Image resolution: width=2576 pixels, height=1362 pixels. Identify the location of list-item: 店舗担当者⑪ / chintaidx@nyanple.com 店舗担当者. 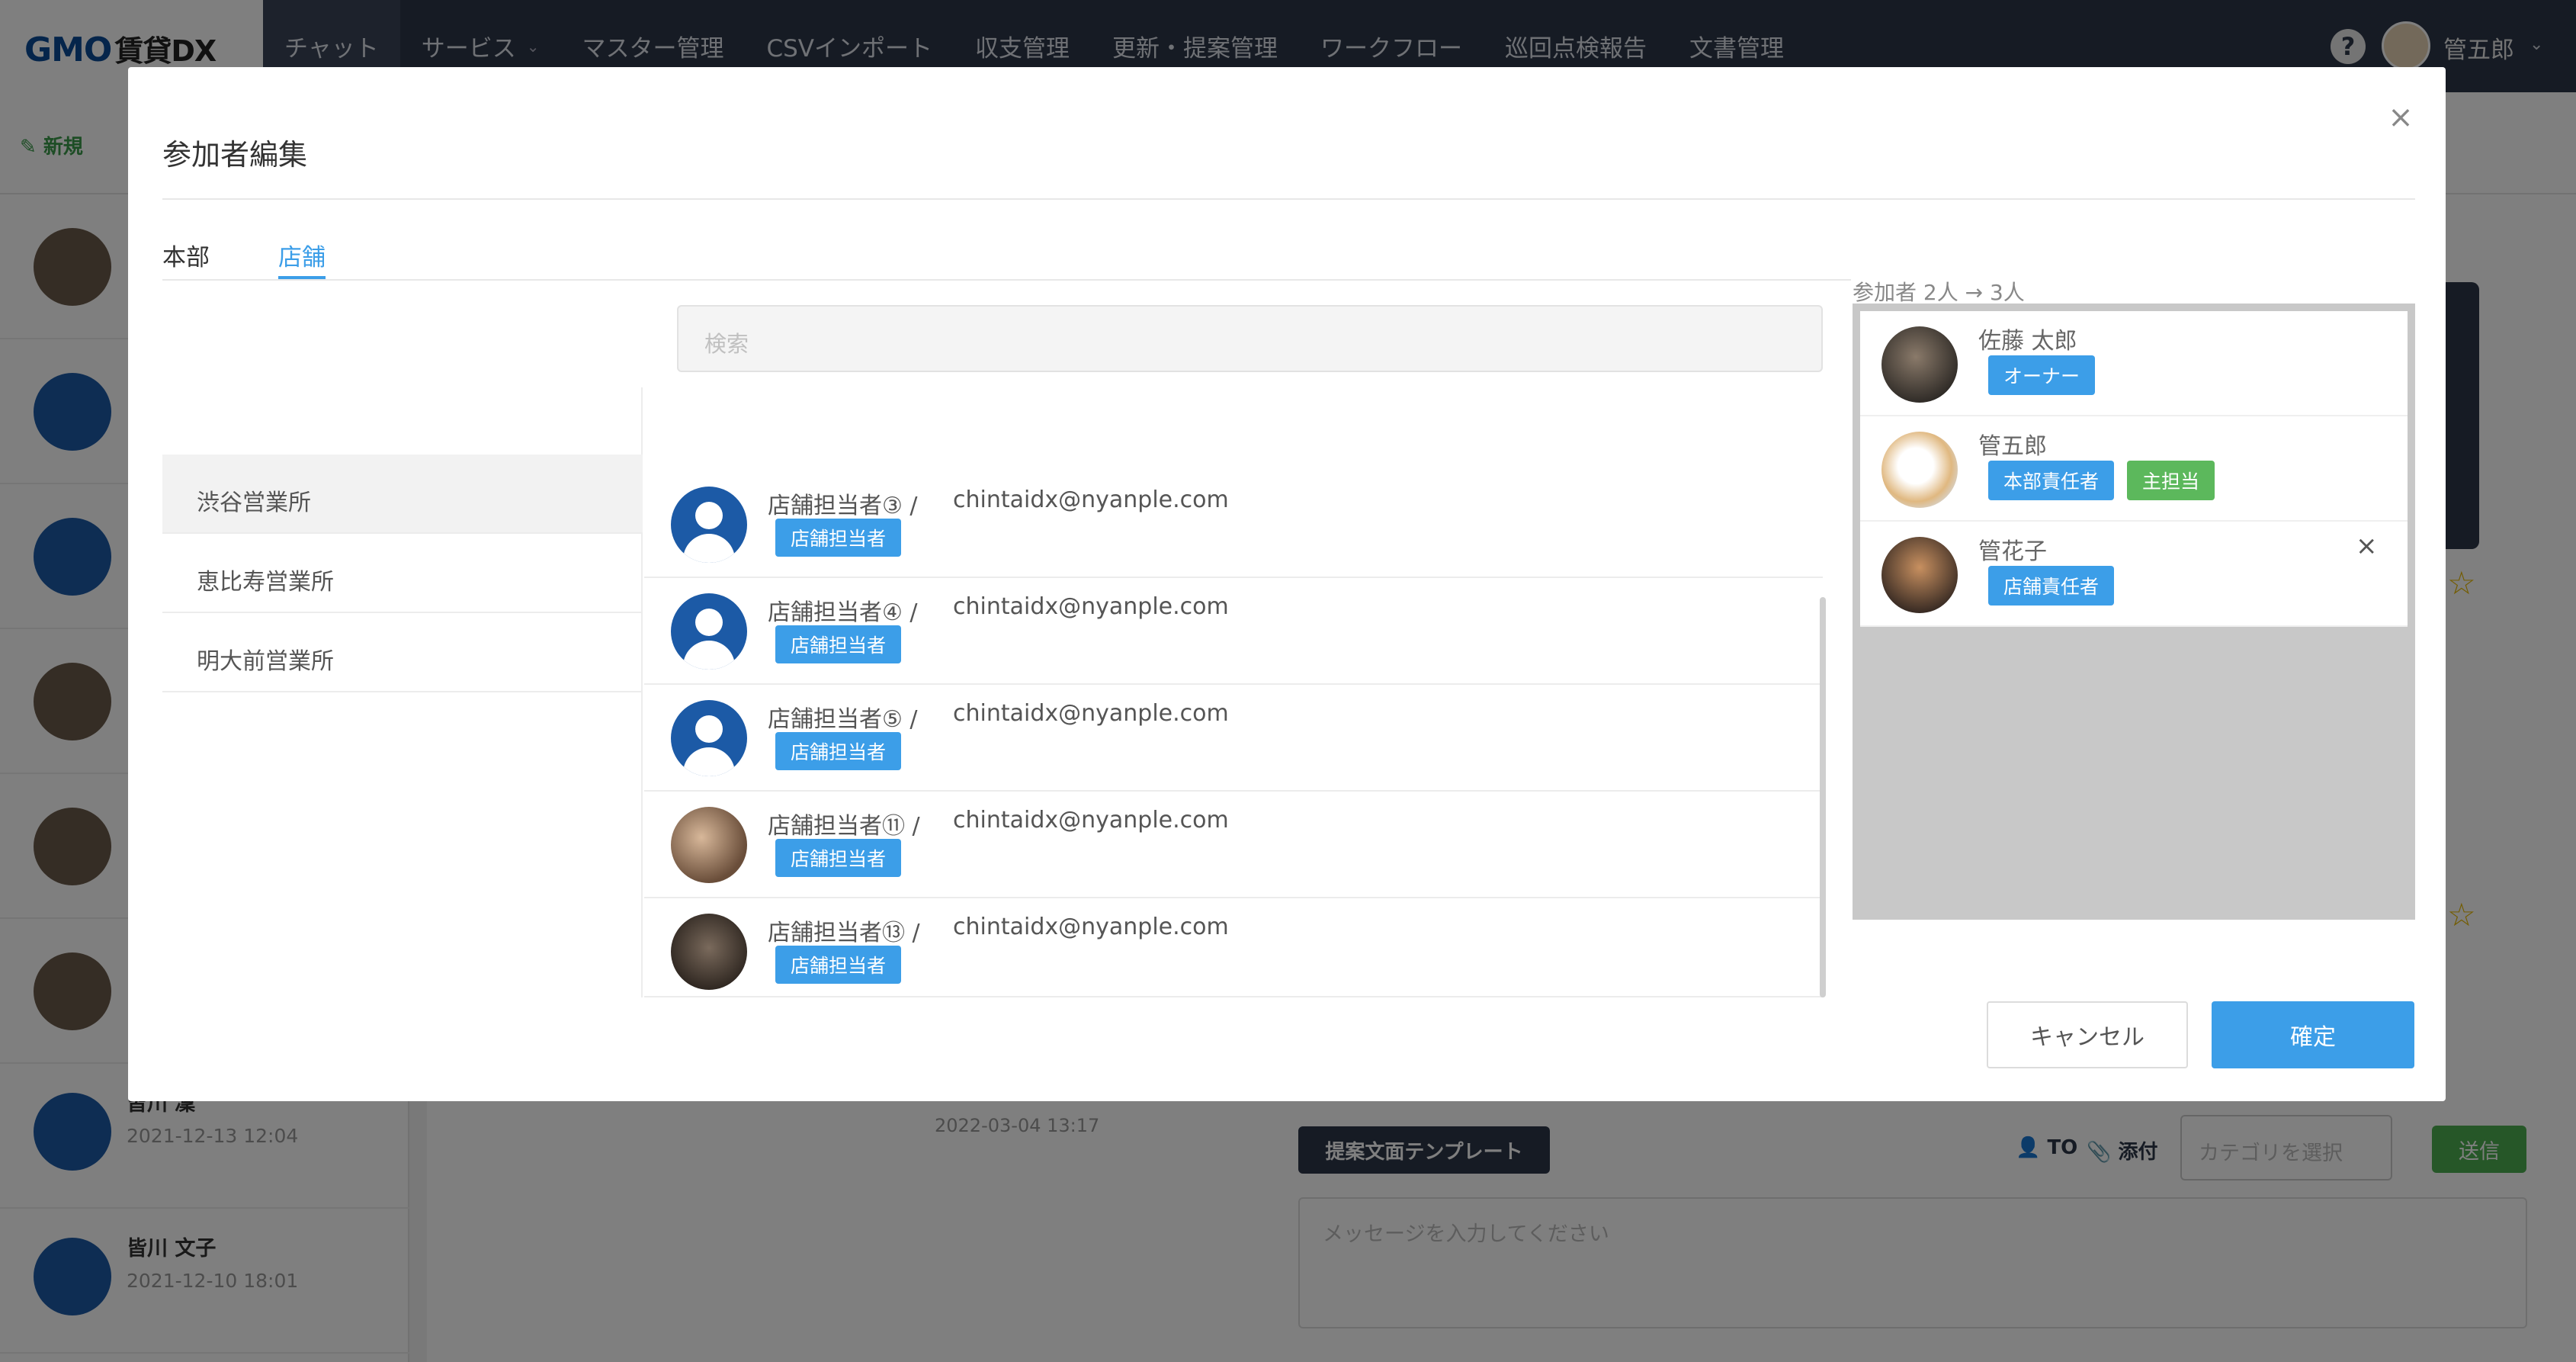
(1233, 845).